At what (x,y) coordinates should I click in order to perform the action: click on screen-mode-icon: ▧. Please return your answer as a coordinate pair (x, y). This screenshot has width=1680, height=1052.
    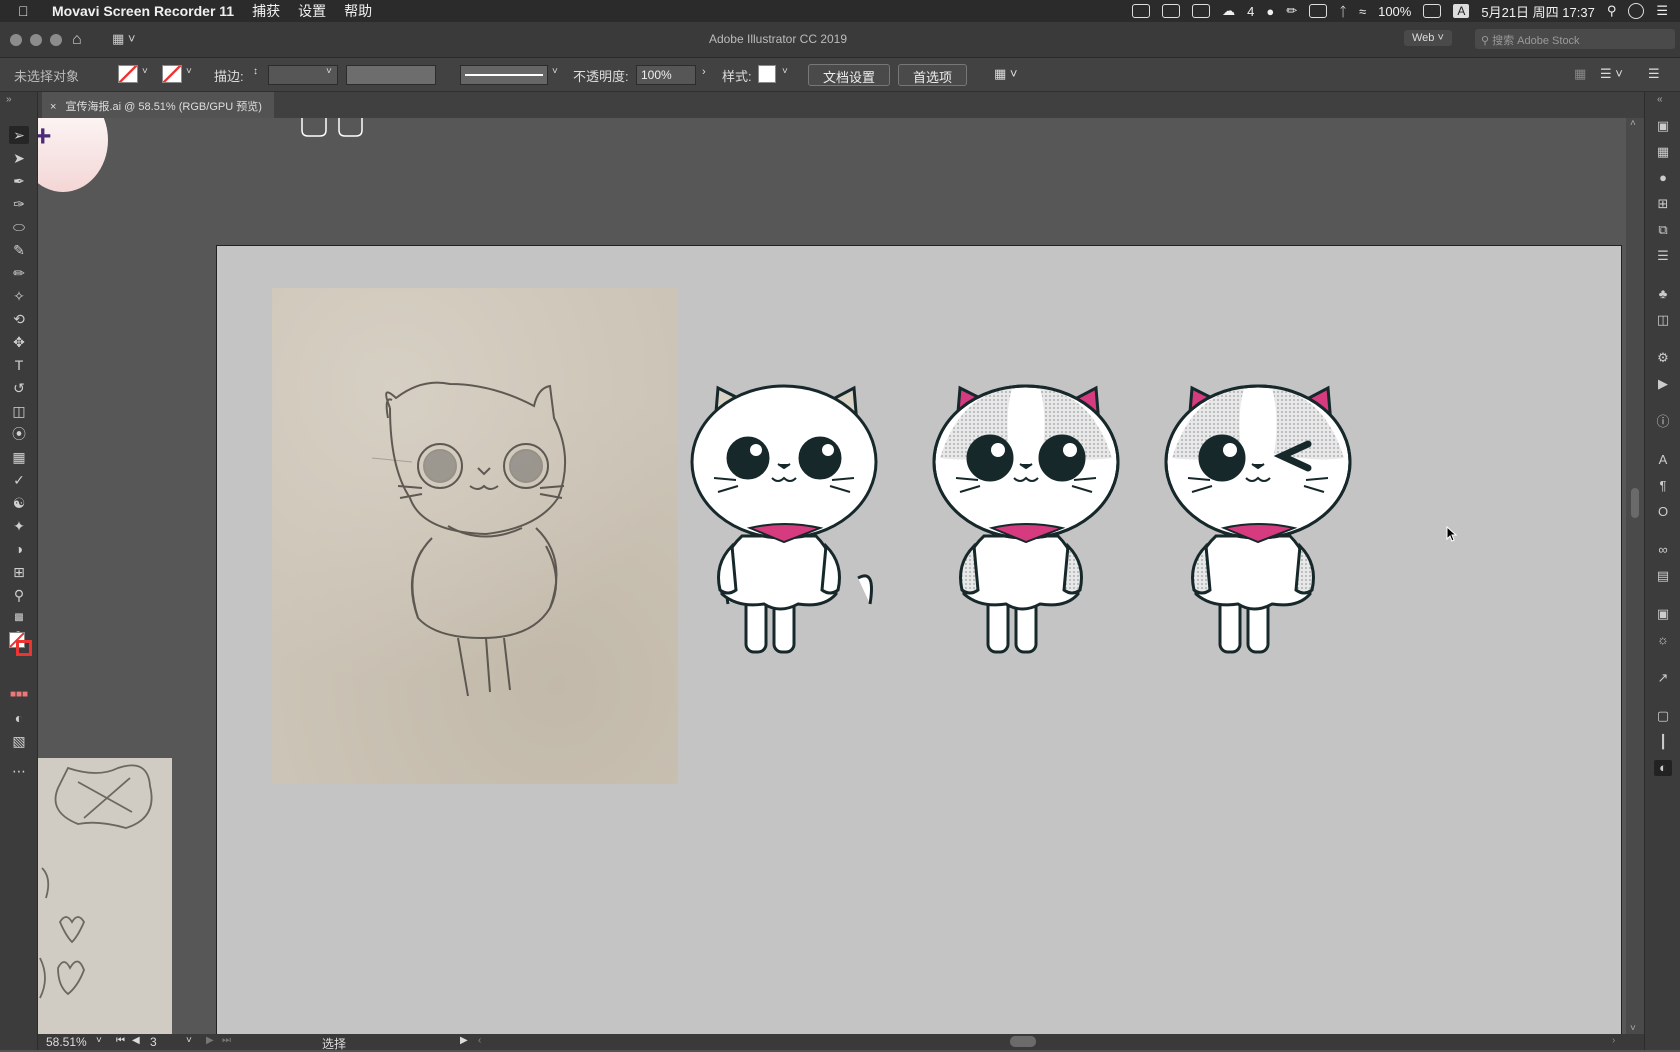
    Looking at the image, I should click on (19, 741).